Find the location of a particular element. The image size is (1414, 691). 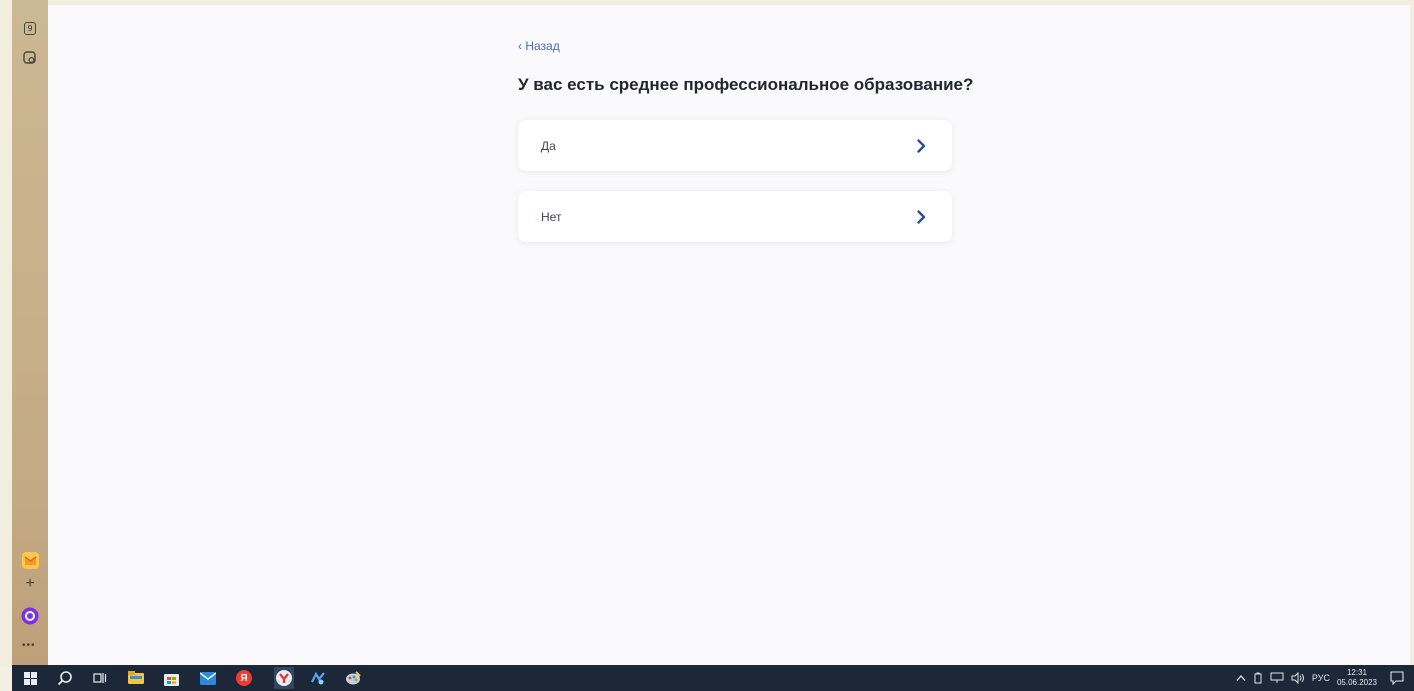

browser-sidebar: 9 + ••• is located at coordinates (30, 332).